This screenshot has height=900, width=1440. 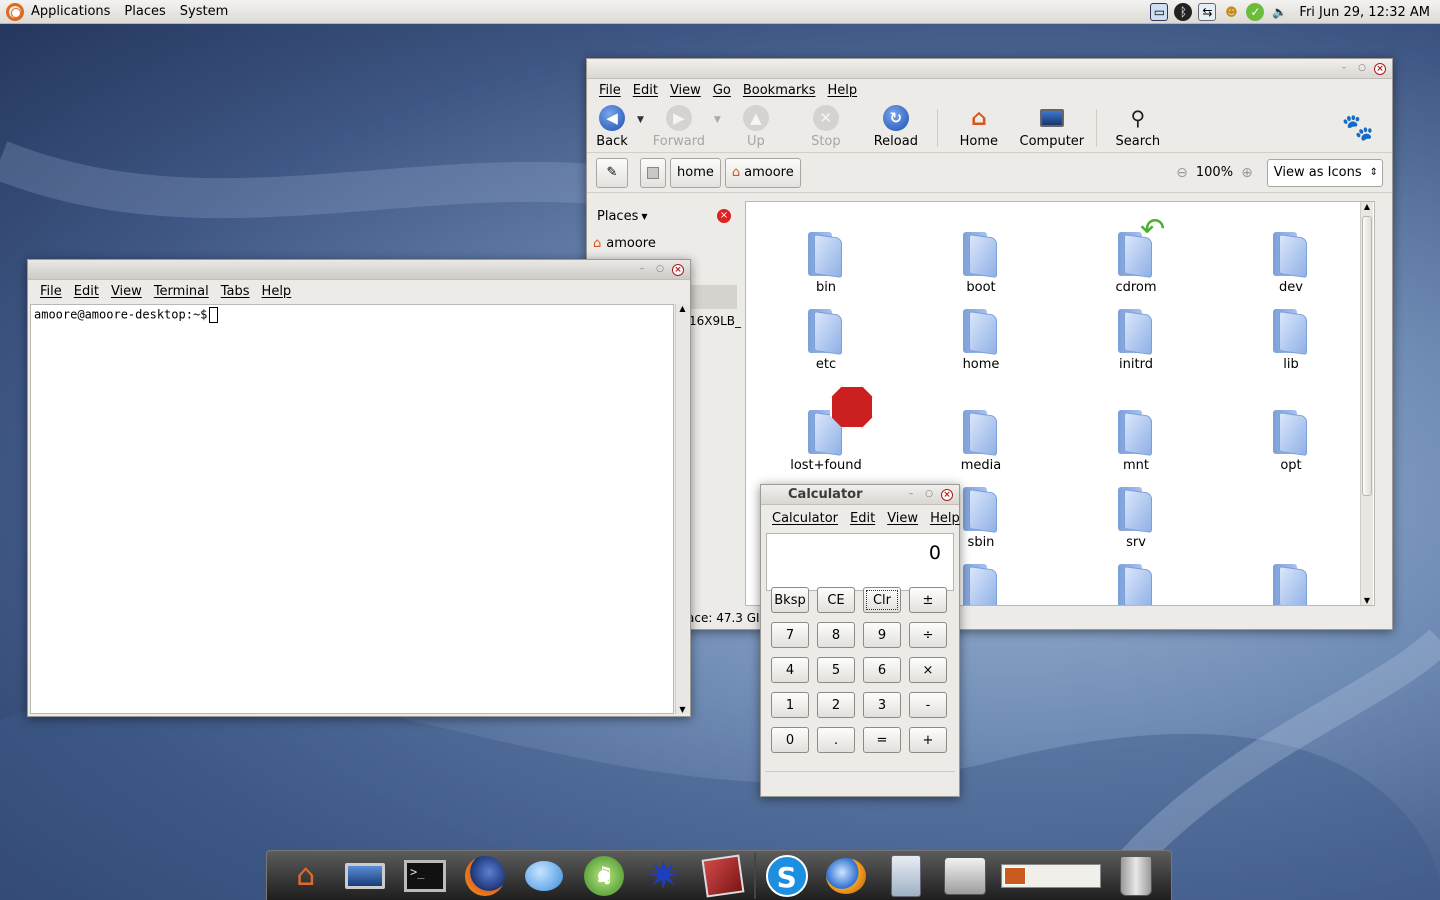 I want to click on path-root-button, so click(x=653, y=172).